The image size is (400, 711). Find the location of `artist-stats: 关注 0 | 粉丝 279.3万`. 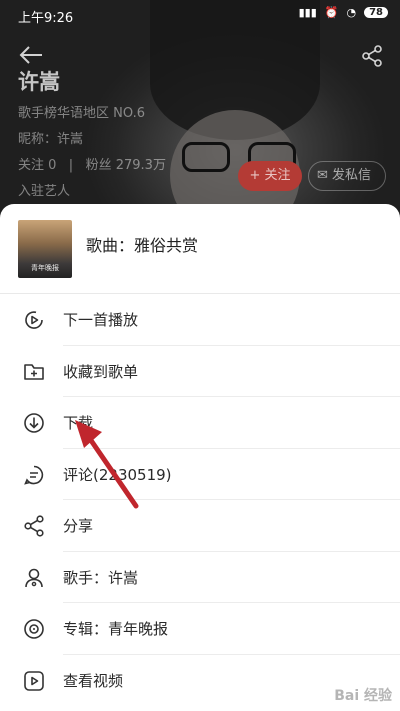

artist-stats: 关注 0 | 粉丝 279.3万 is located at coordinates (92, 165).